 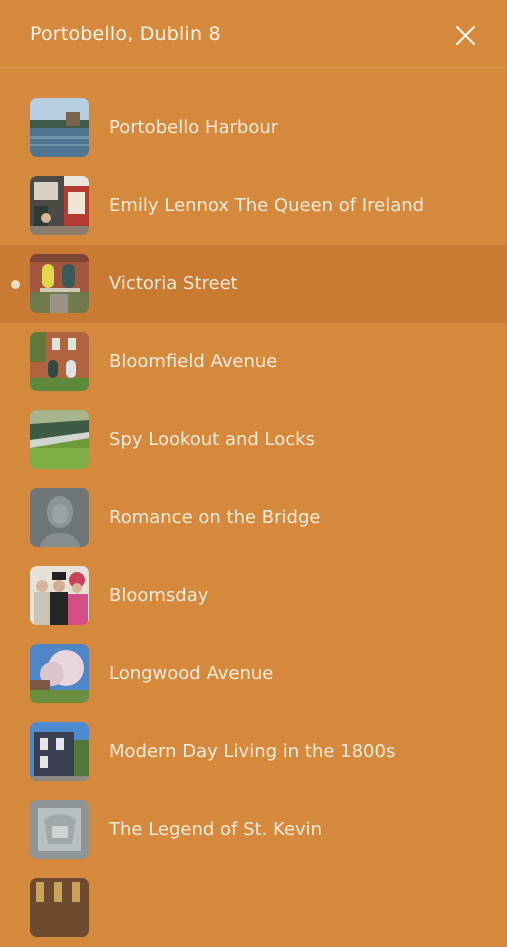 I want to click on list-item: Portobello Harbour, so click(x=253, y=128).